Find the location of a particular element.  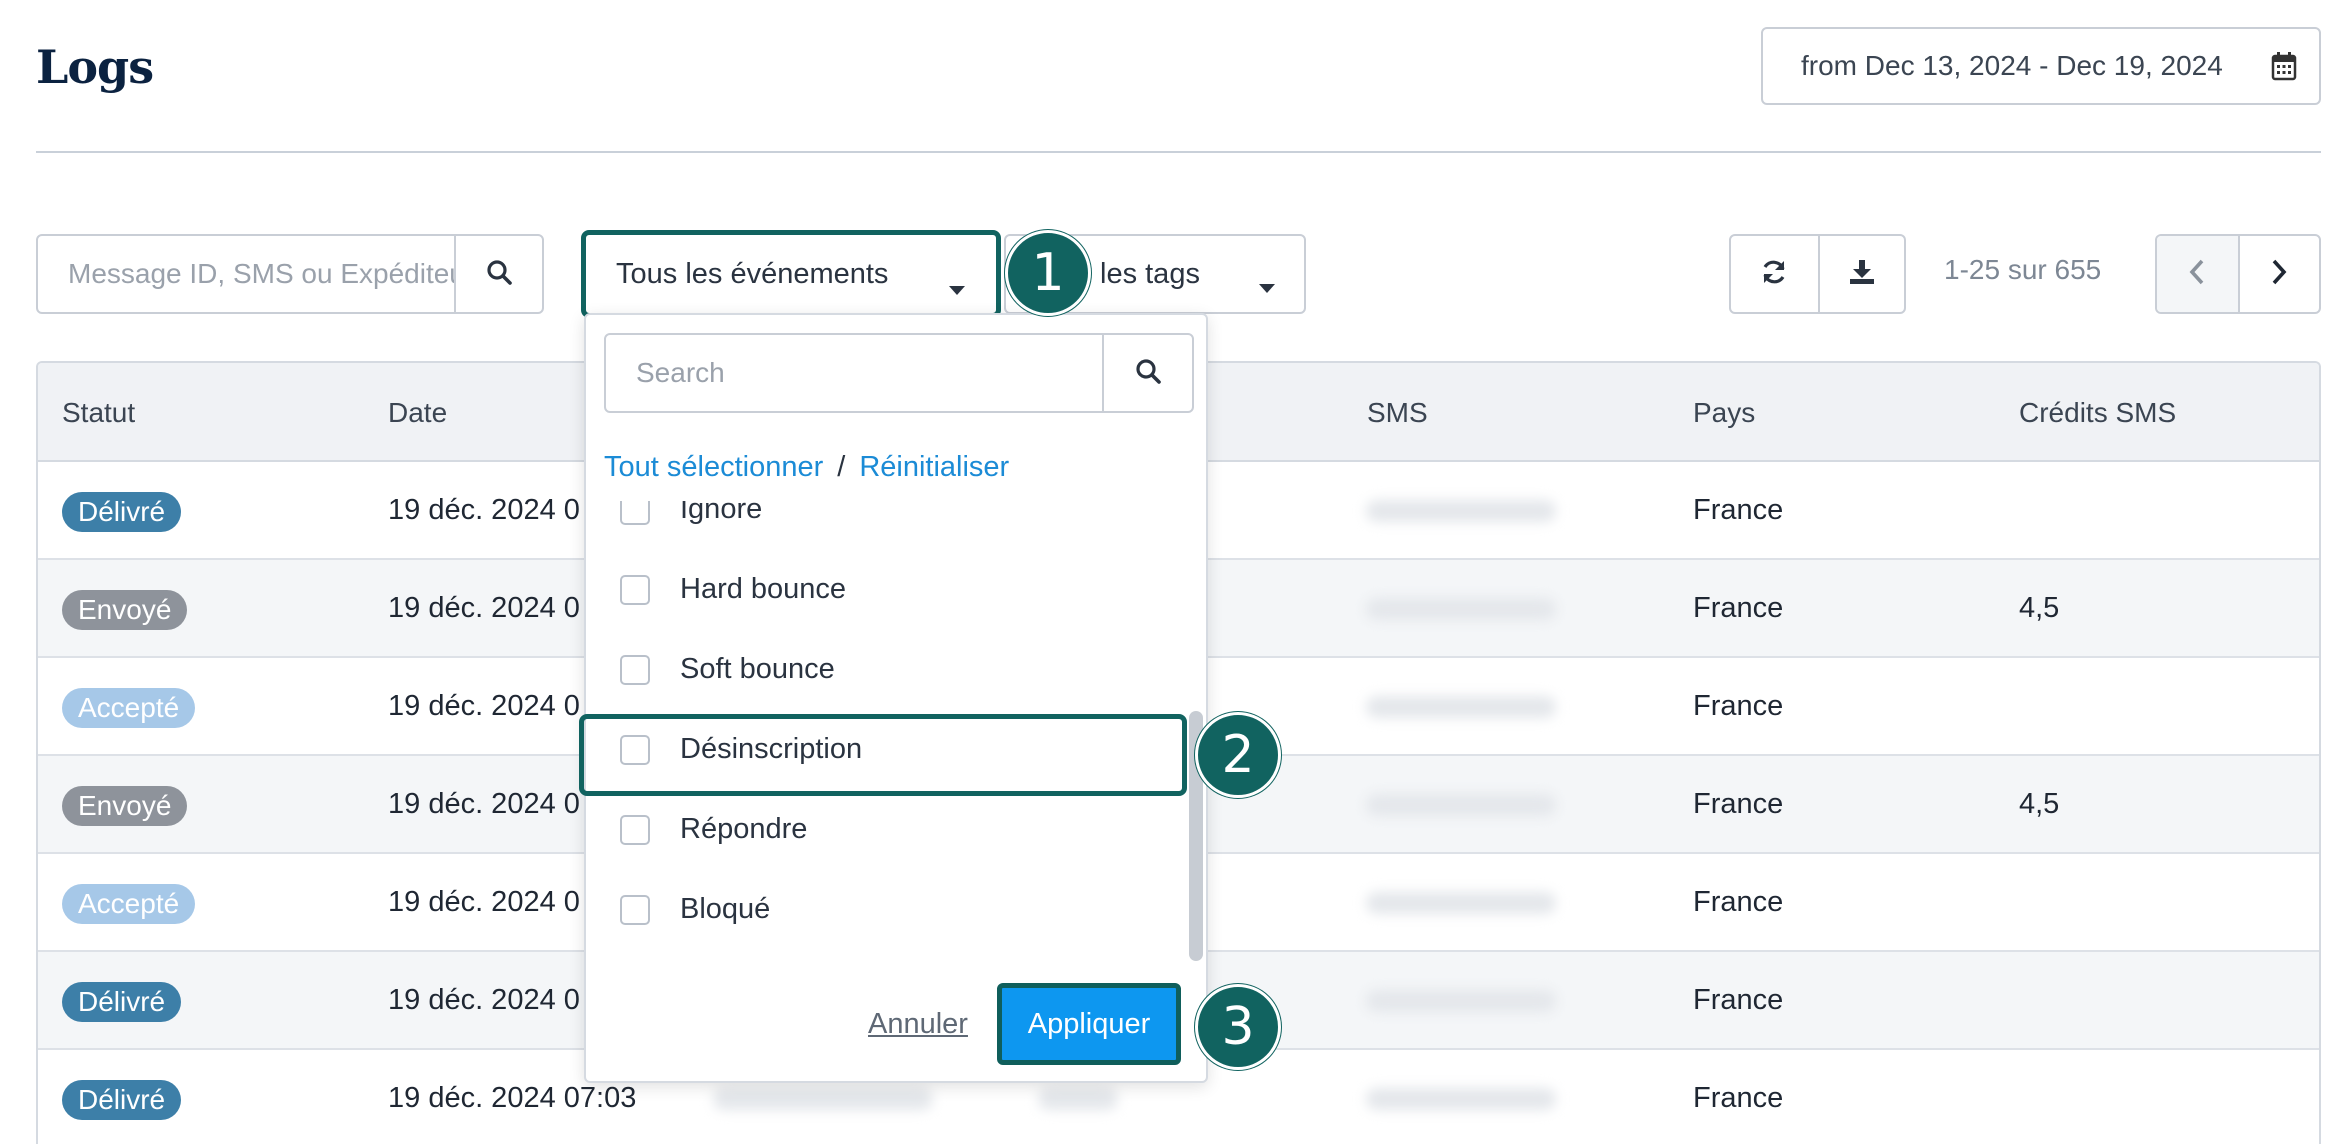

event-option: Ignore is located at coordinates (691, 513).